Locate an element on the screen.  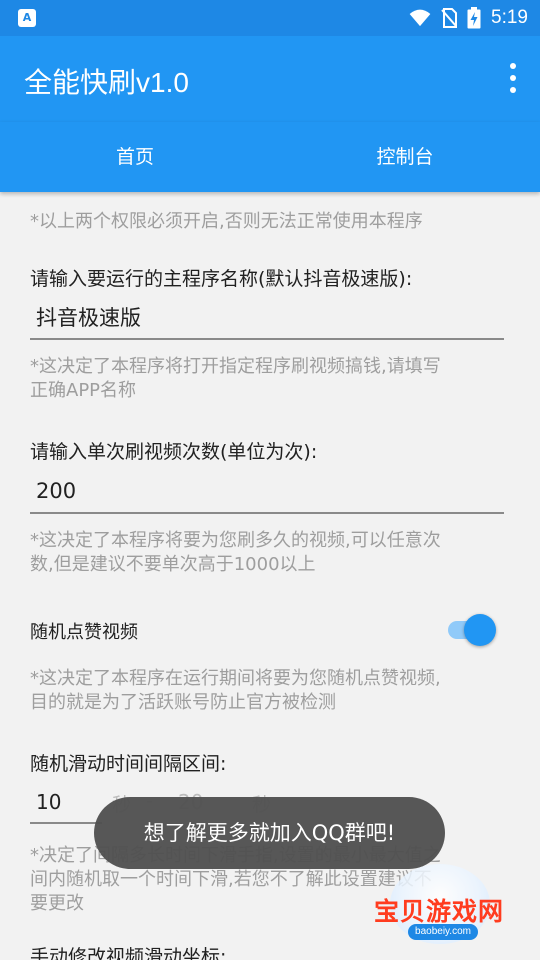
status-icons: 5:19 is located at coordinates (468, 18).